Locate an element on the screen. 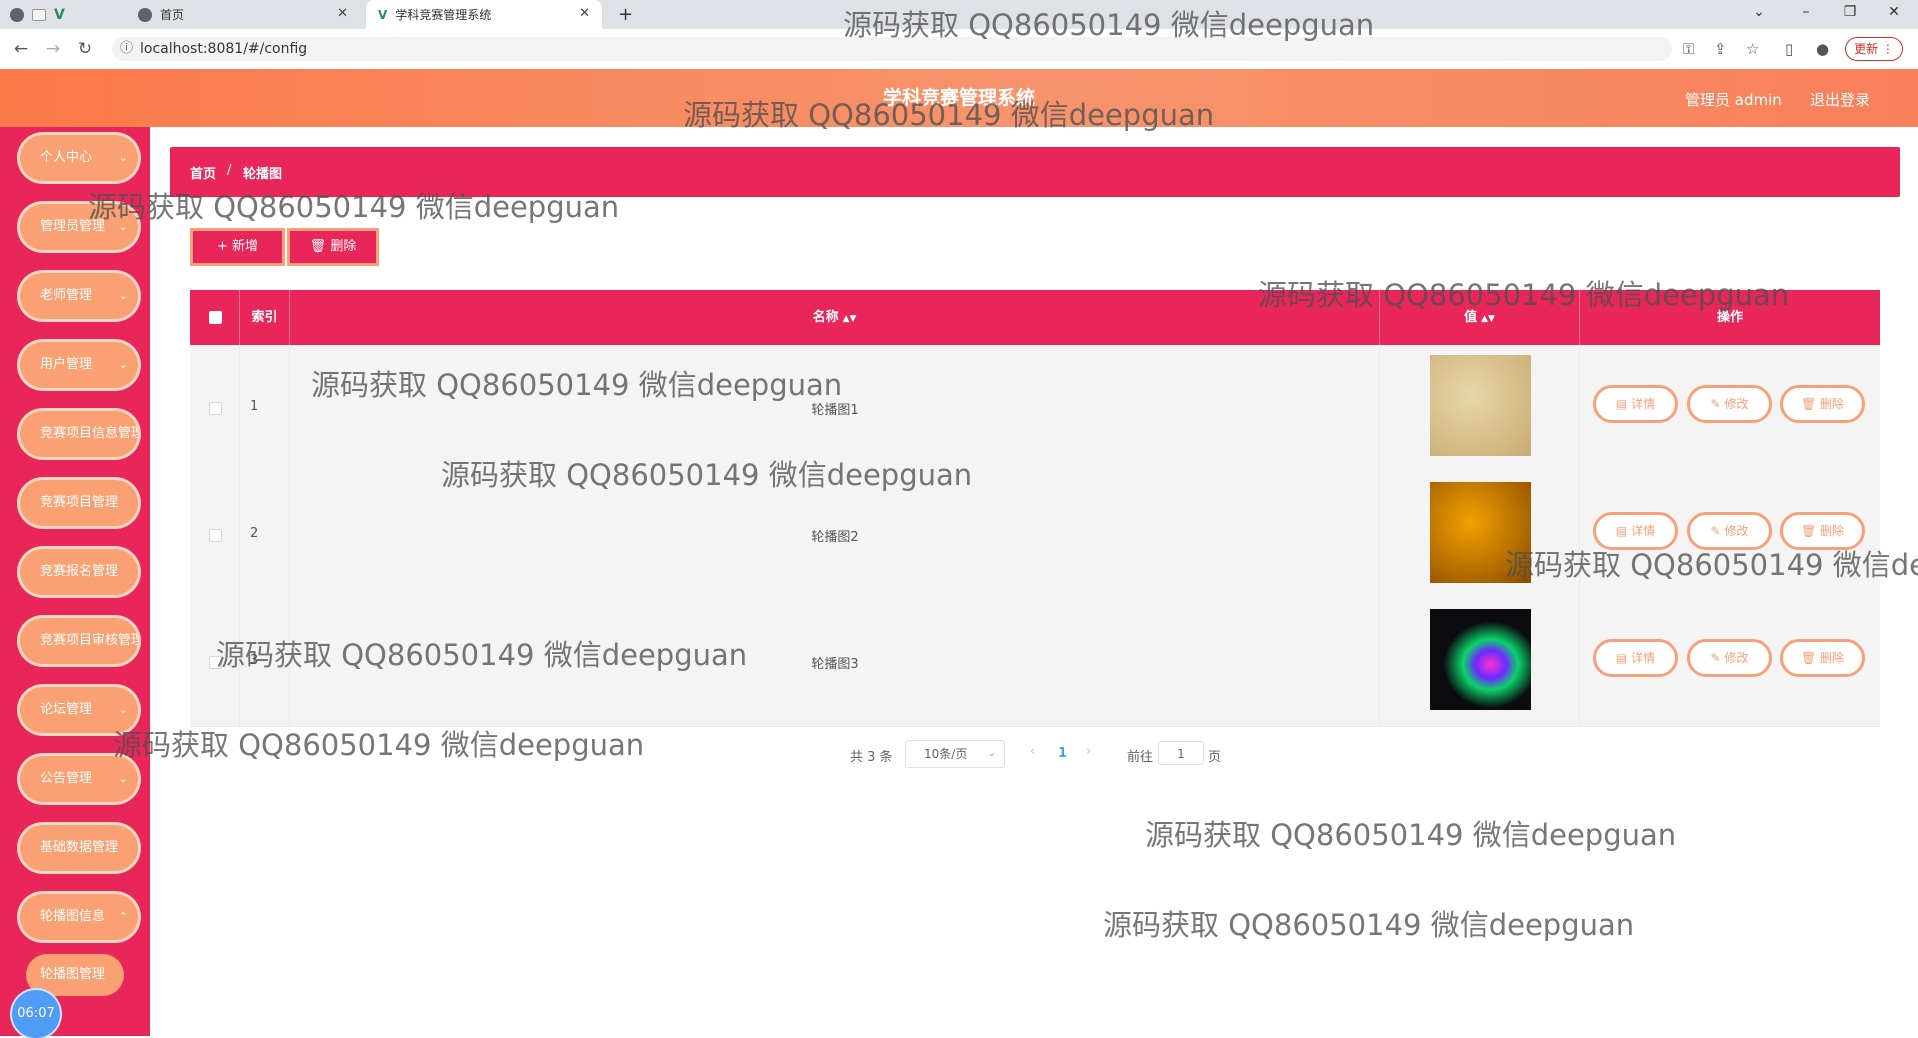 This screenshot has width=1918, height=1038. tab-home: 首页 ✕ is located at coordinates (245, 14).